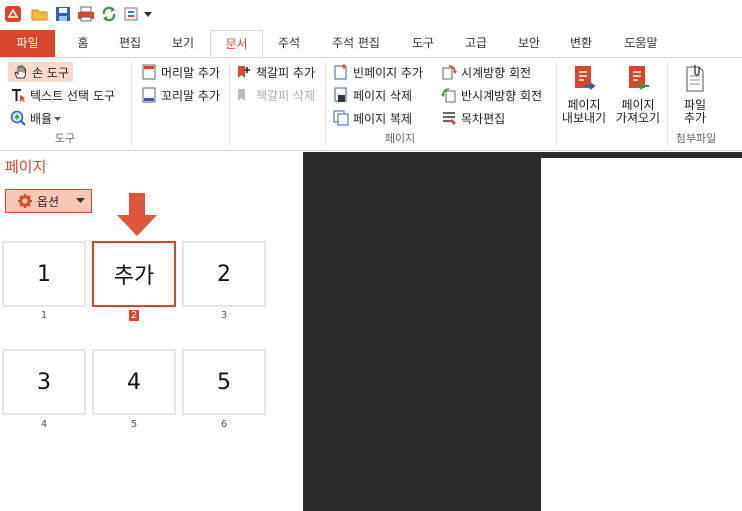  I want to click on page-export-label-2: 내보내기, so click(584, 118).